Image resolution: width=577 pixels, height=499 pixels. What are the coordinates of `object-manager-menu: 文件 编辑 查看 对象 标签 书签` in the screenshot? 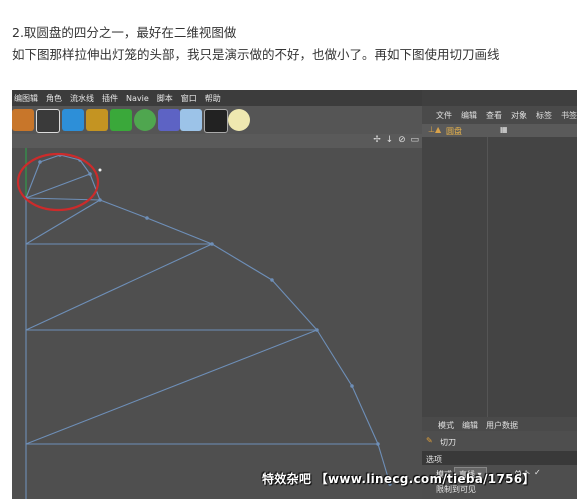 It's located at (506, 115).